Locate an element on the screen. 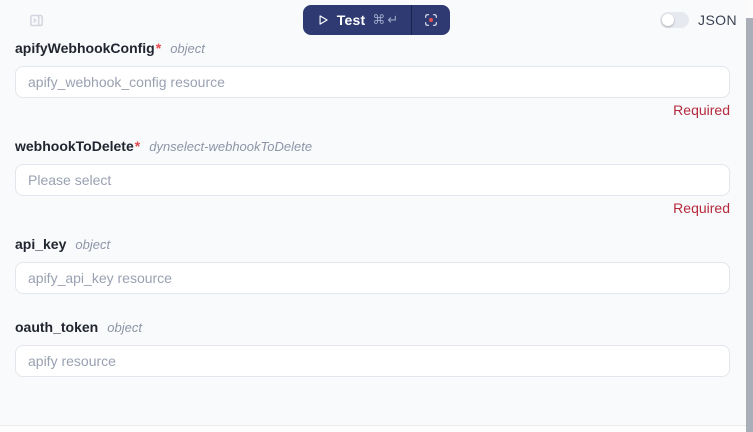 The width and height of the screenshot is (753, 432). json-toggle-group: JSON is located at coordinates (698, 20).